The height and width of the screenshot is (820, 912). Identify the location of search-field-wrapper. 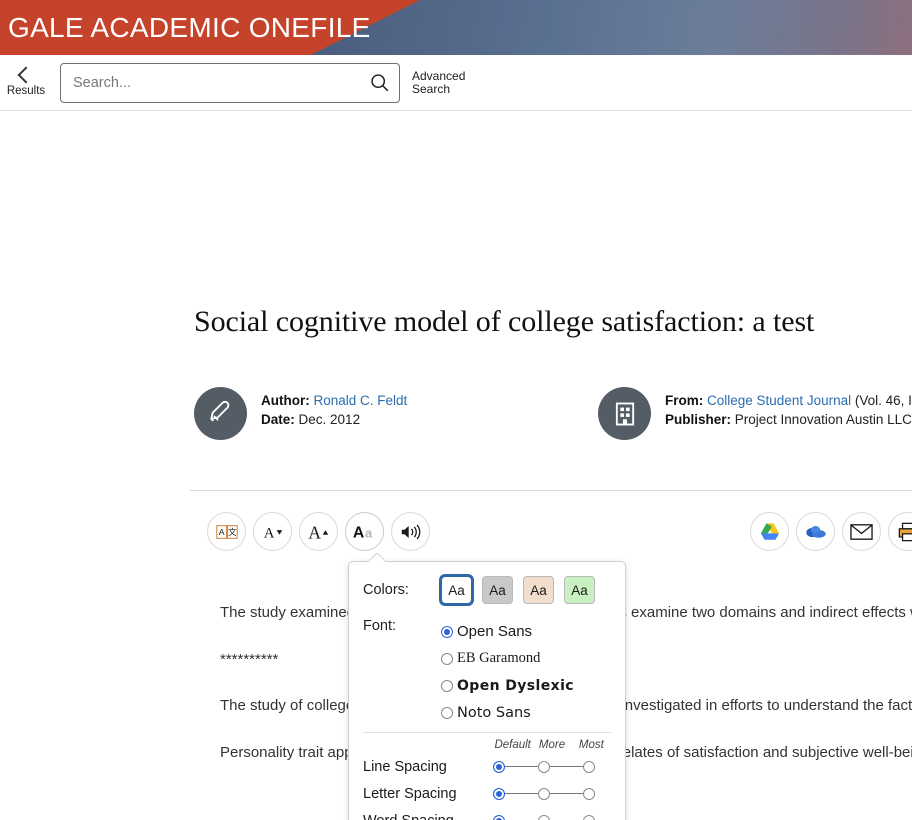
(230, 82).